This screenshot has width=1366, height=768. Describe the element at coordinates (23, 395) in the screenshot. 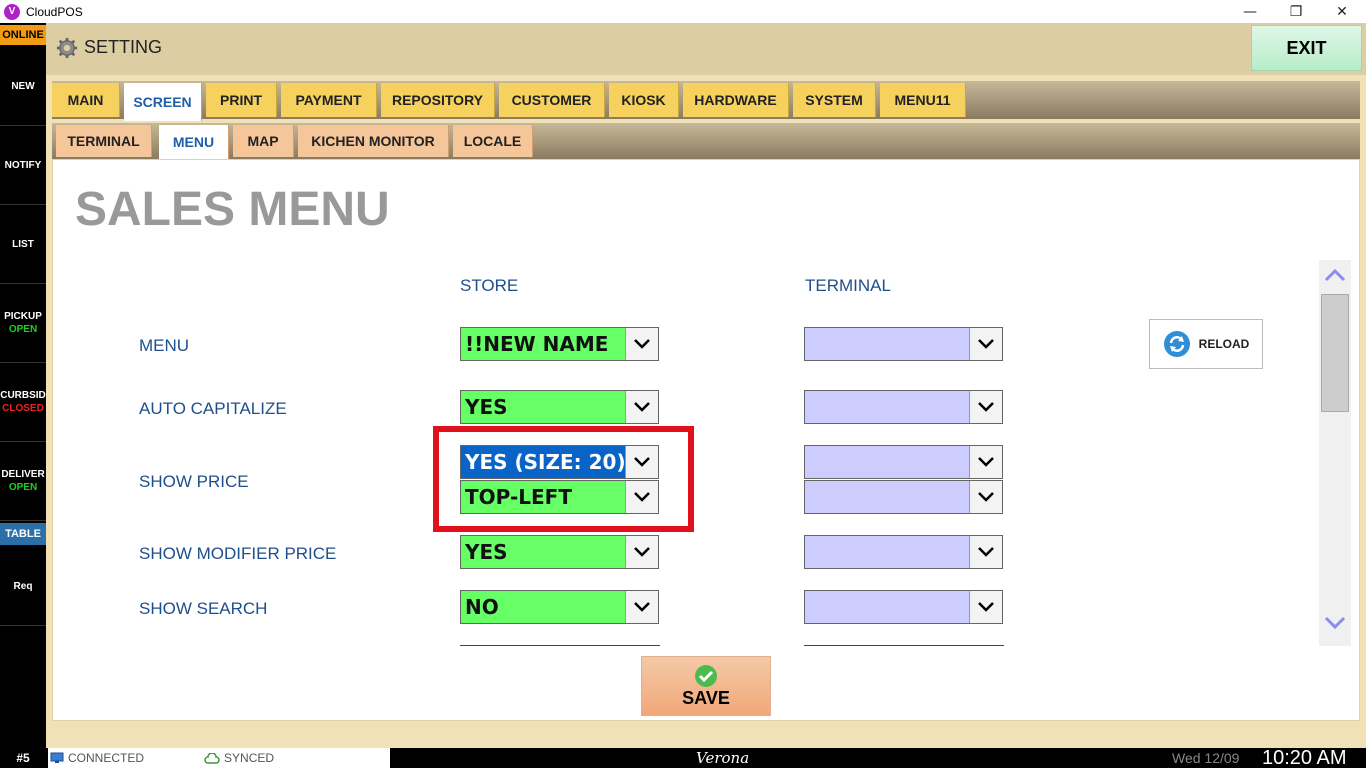

I see `sidebar-item-label: CURBSID` at that location.